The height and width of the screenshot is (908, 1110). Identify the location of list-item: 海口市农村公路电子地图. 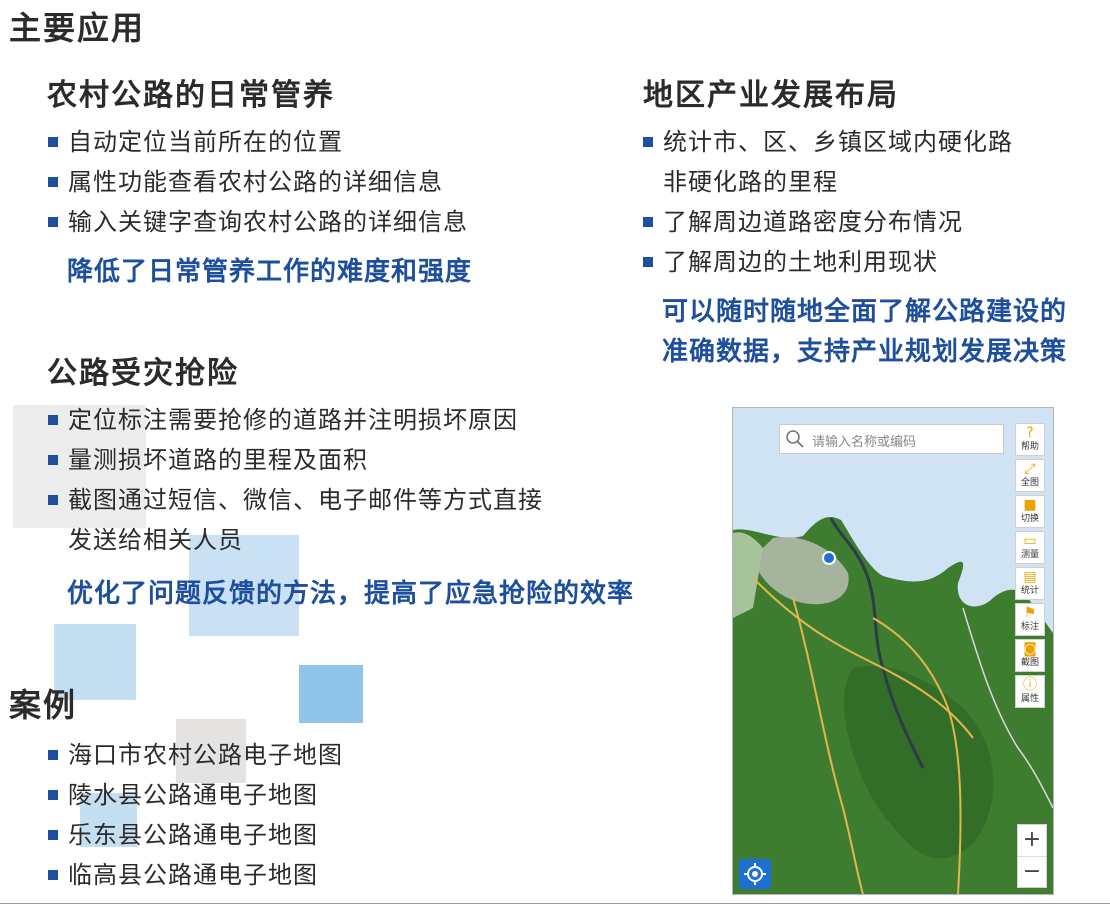
(195, 755).